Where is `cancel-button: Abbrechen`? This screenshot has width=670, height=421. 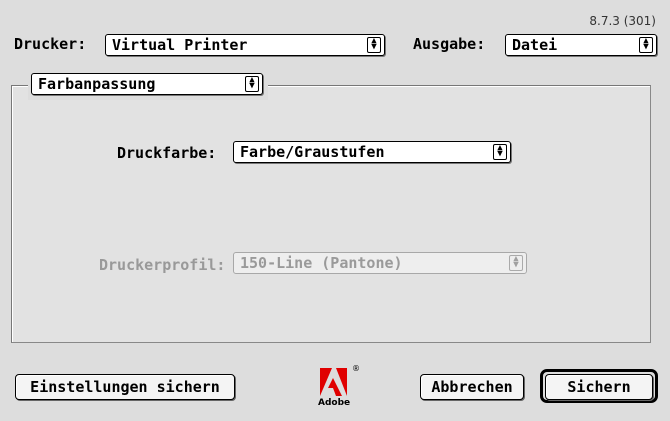 cancel-button: Abbrechen is located at coordinates (472, 387).